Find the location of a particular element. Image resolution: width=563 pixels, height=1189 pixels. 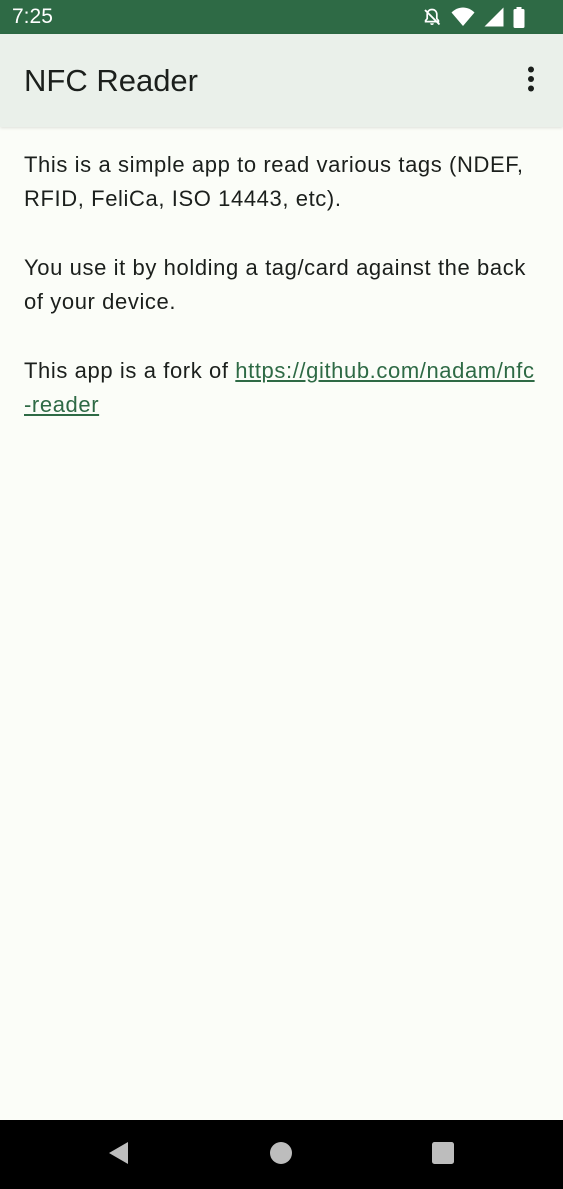

nav-back-button is located at coordinates (118, 1155).